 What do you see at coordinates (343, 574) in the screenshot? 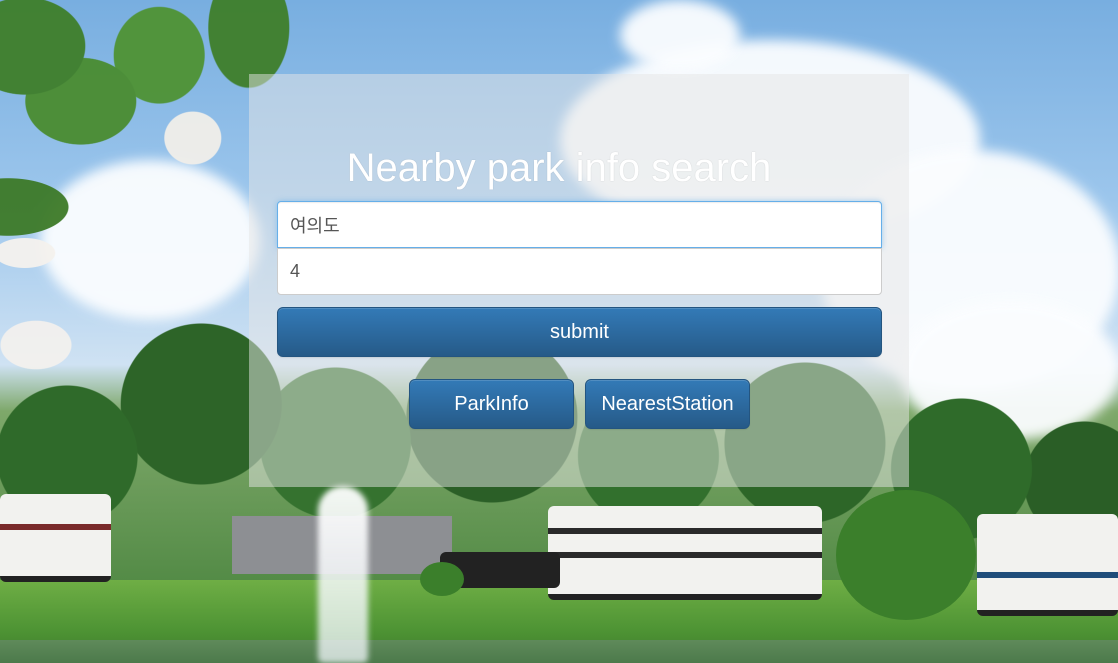
I see `fountain-spray` at bounding box center [343, 574].